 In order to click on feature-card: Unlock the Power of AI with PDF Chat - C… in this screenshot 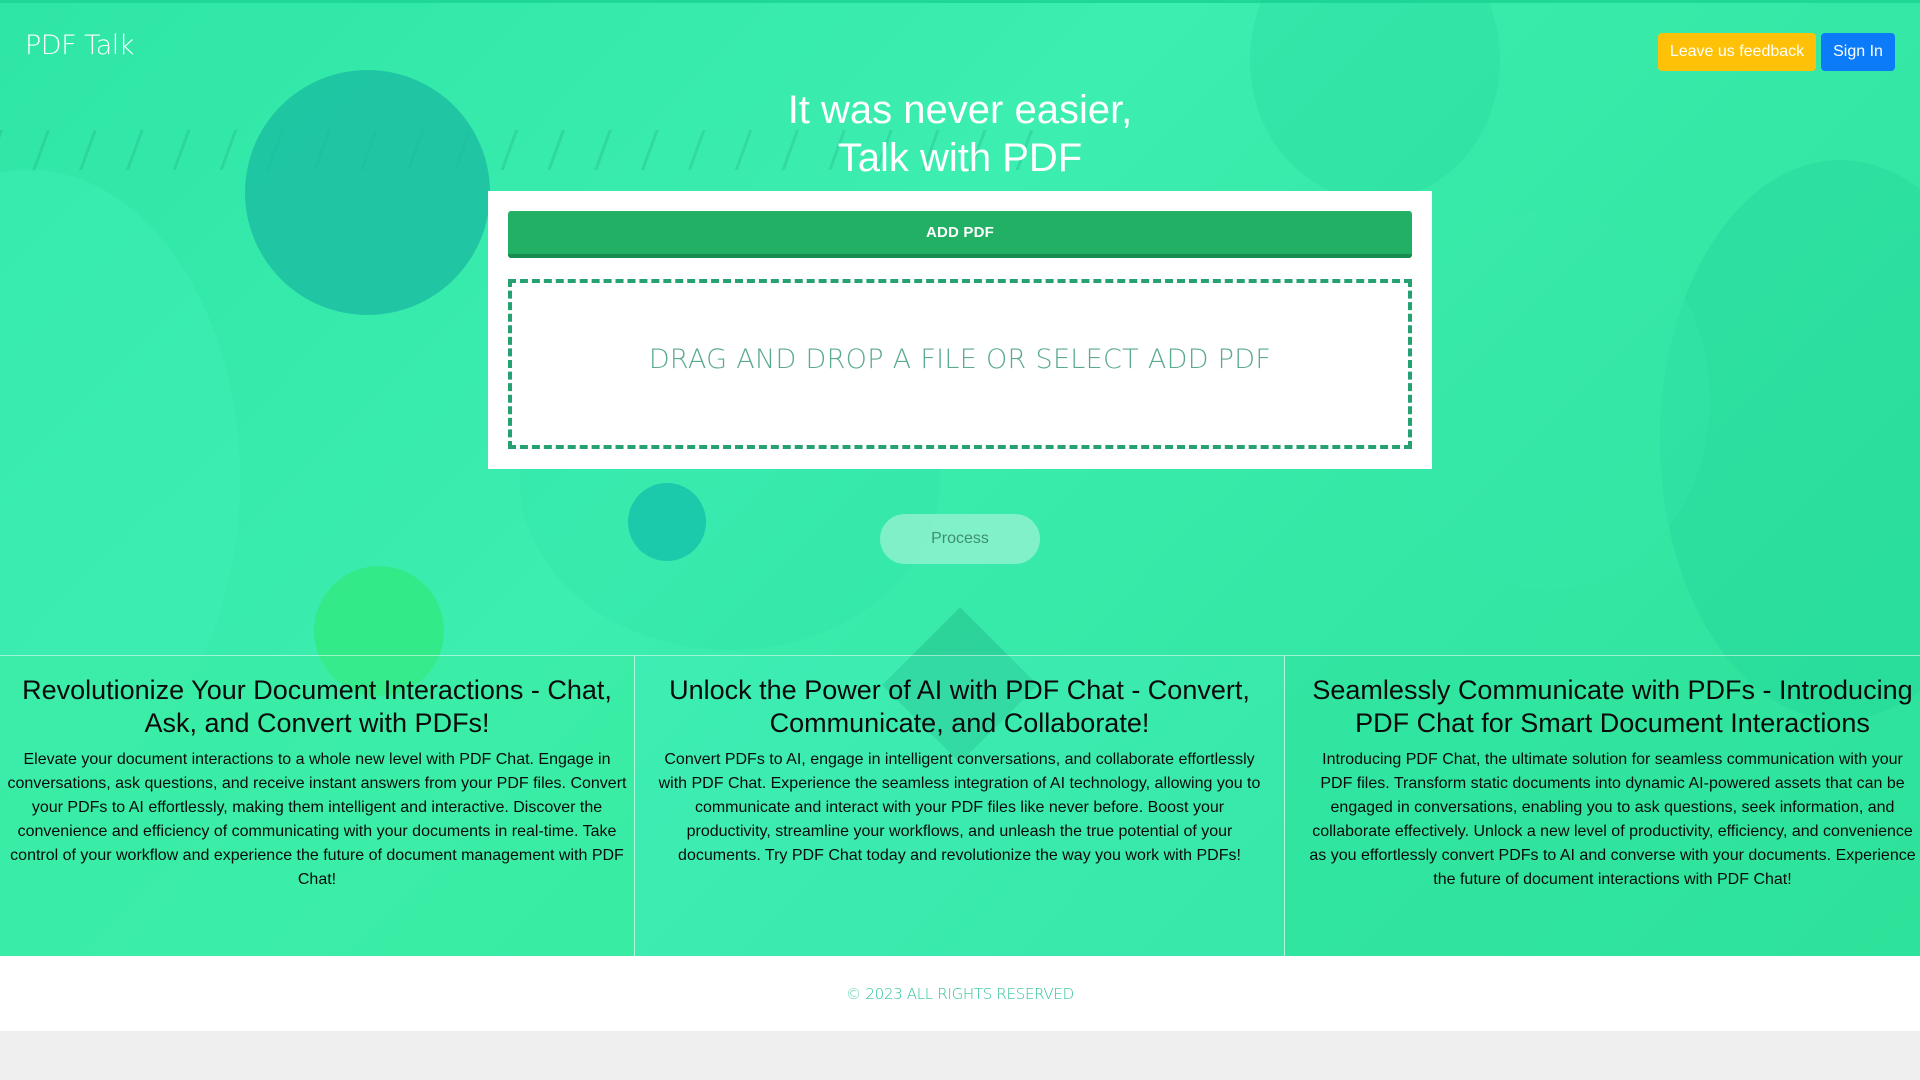, I will do `click(960, 806)`.